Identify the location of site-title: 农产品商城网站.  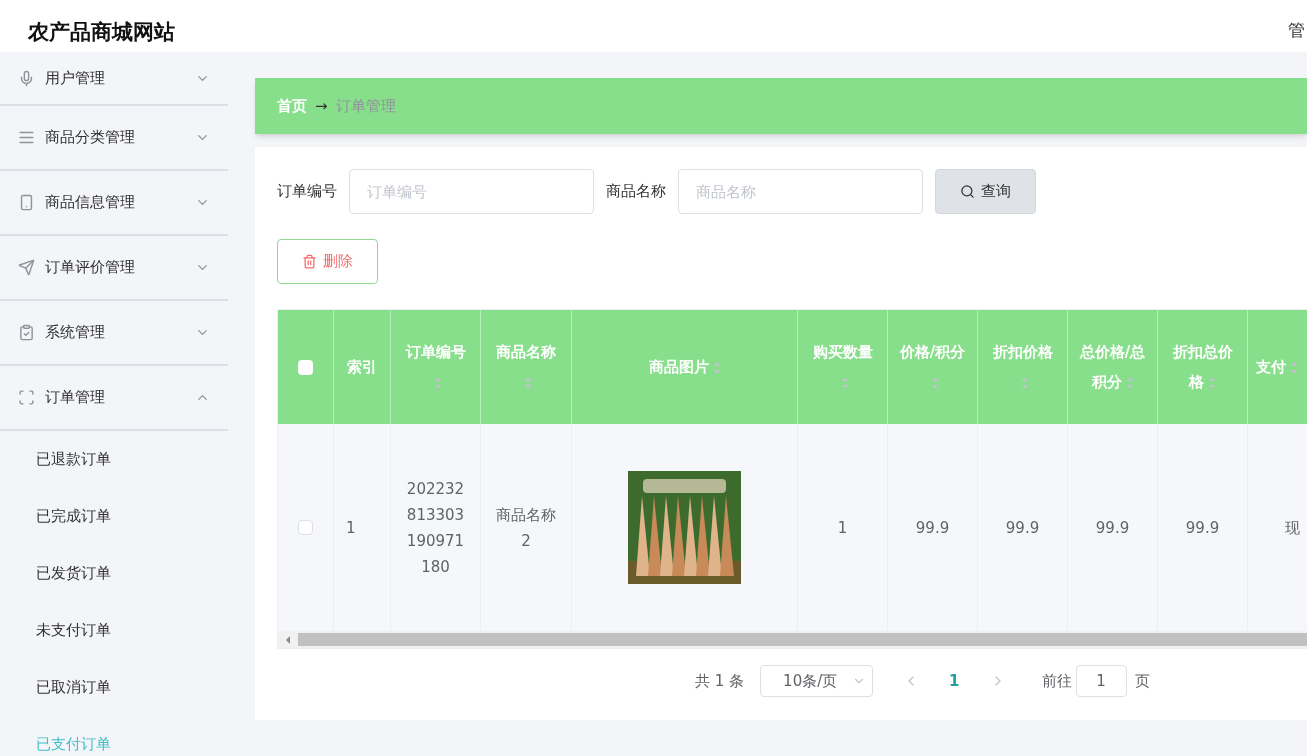
(101, 33).